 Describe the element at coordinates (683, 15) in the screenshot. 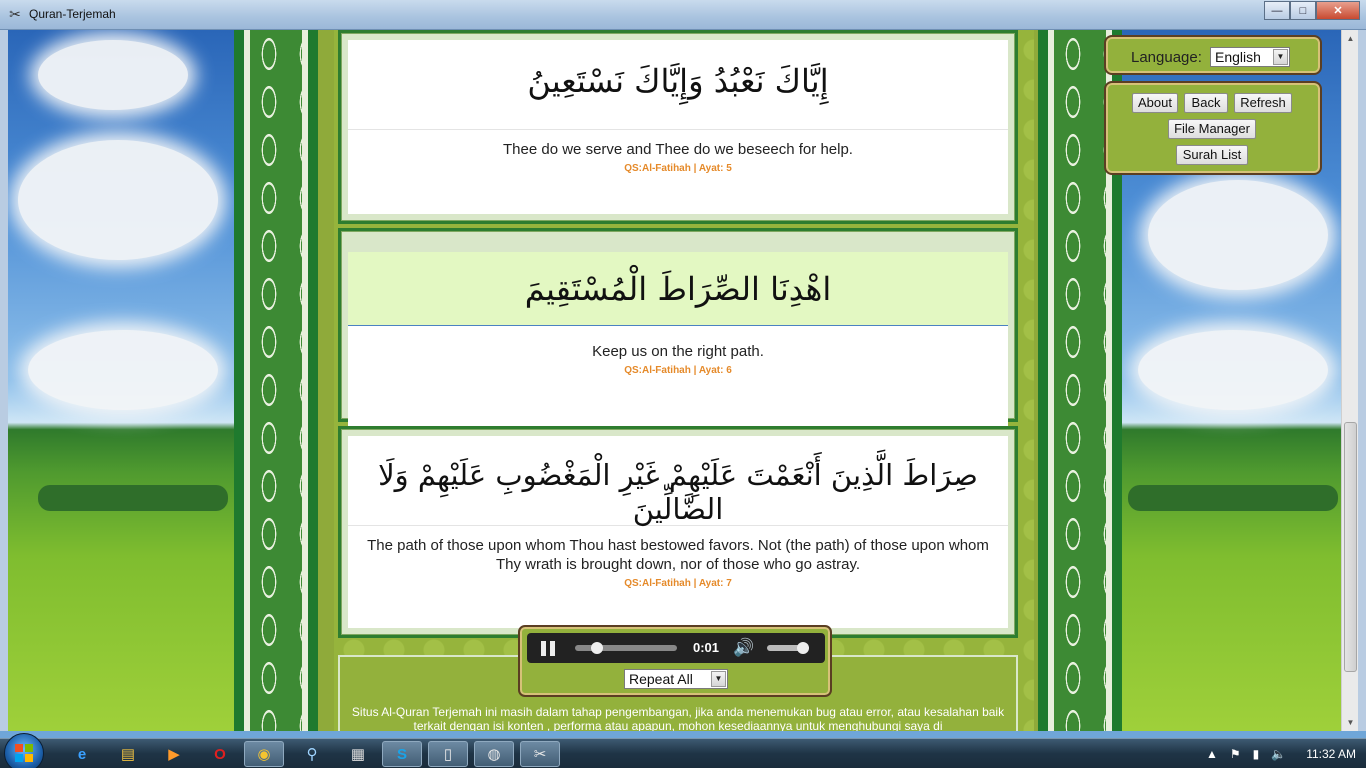

I see `window-titlebar: ✂ Quran-Terjemah — □ ✕` at that location.